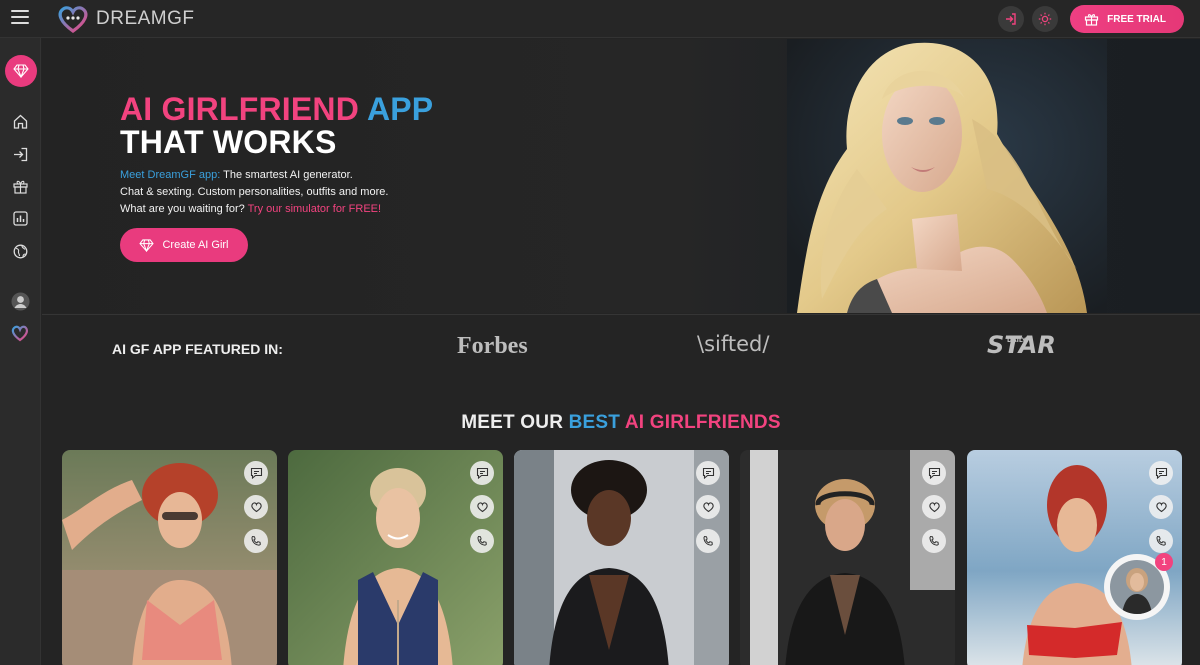  Describe the element at coordinates (228, 142) in the screenshot. I see `hero-title-line2: THAT WORKS` at that location.